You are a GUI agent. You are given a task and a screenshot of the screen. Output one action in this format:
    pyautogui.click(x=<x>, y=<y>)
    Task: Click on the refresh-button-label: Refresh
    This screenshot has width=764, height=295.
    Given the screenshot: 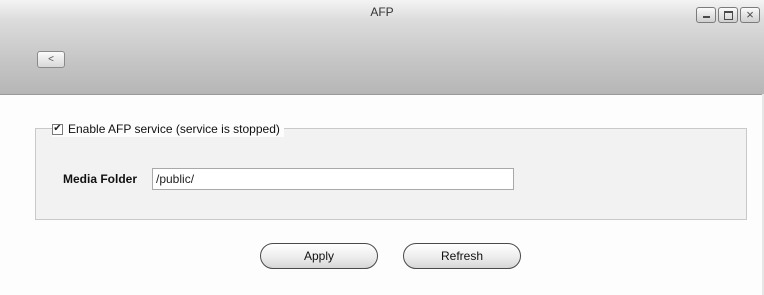 What is the action you would take?
    pyautogui.click(x=462, y=256)
    